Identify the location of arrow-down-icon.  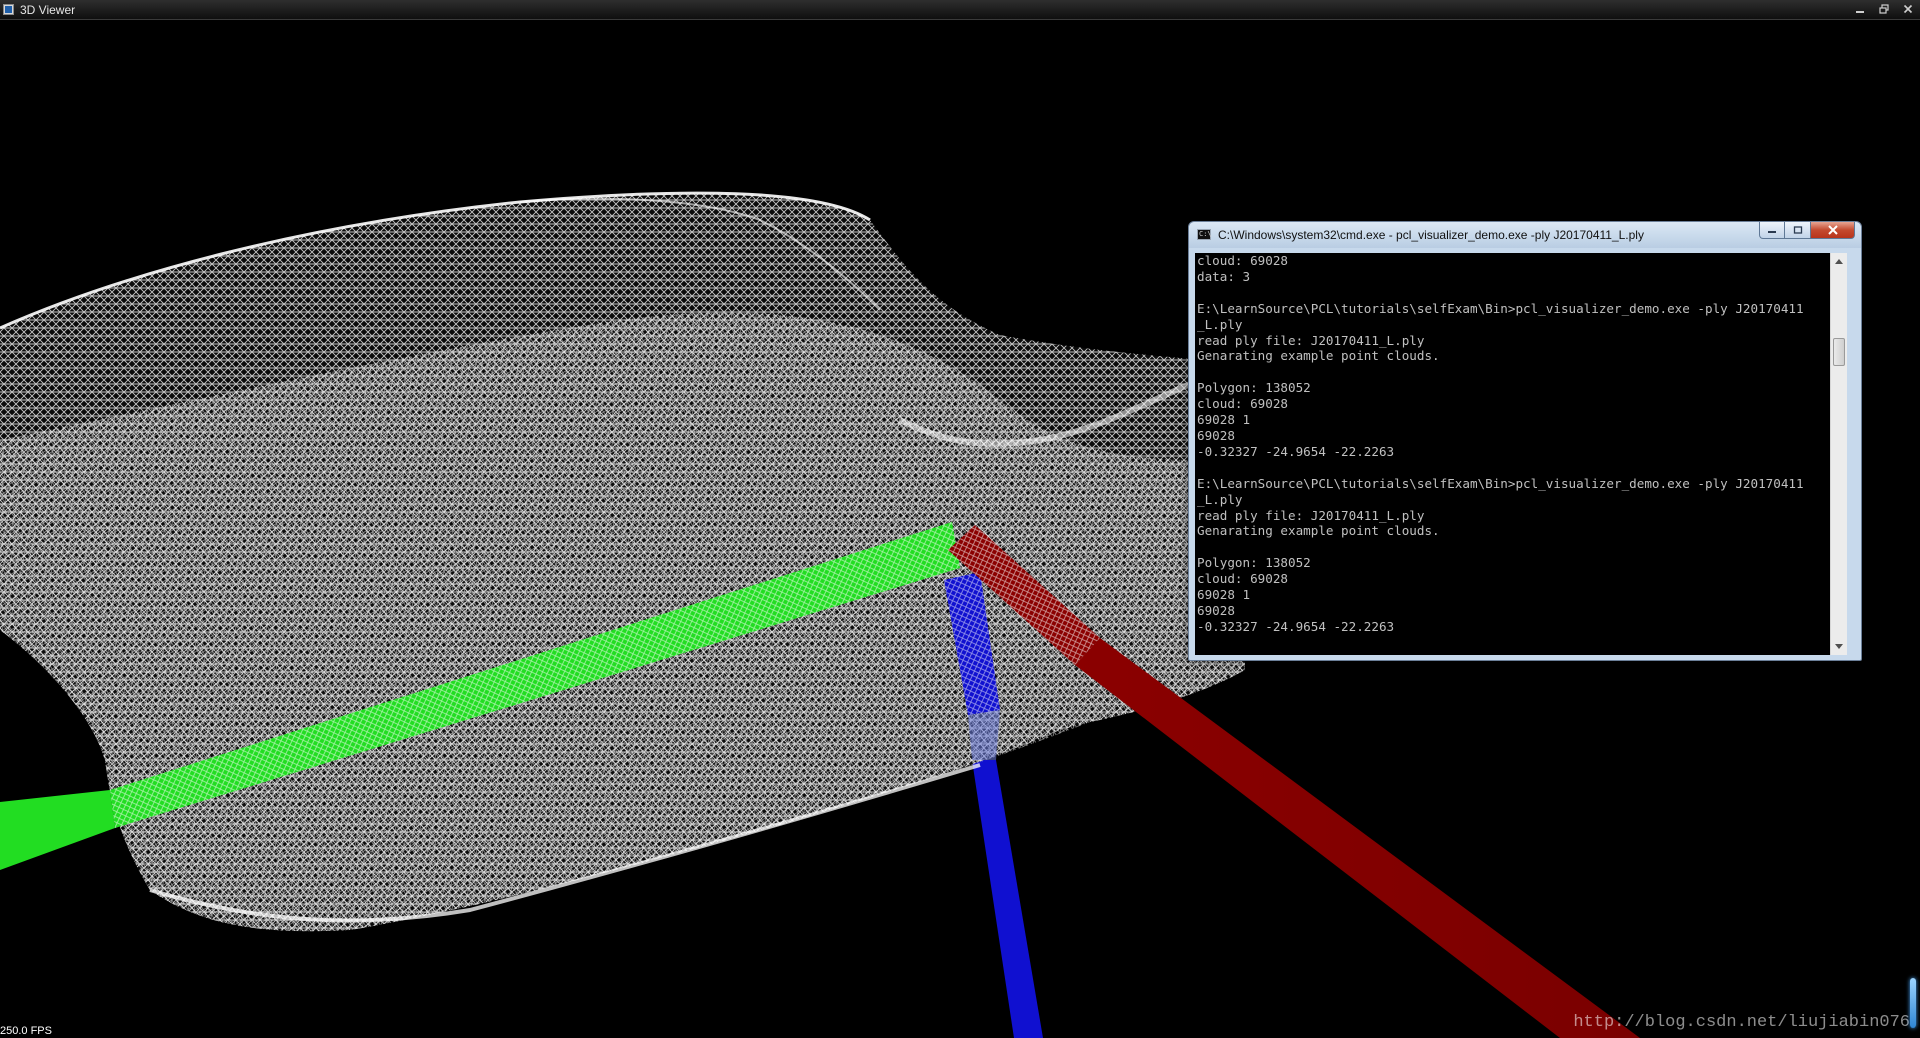
(1839, 646).